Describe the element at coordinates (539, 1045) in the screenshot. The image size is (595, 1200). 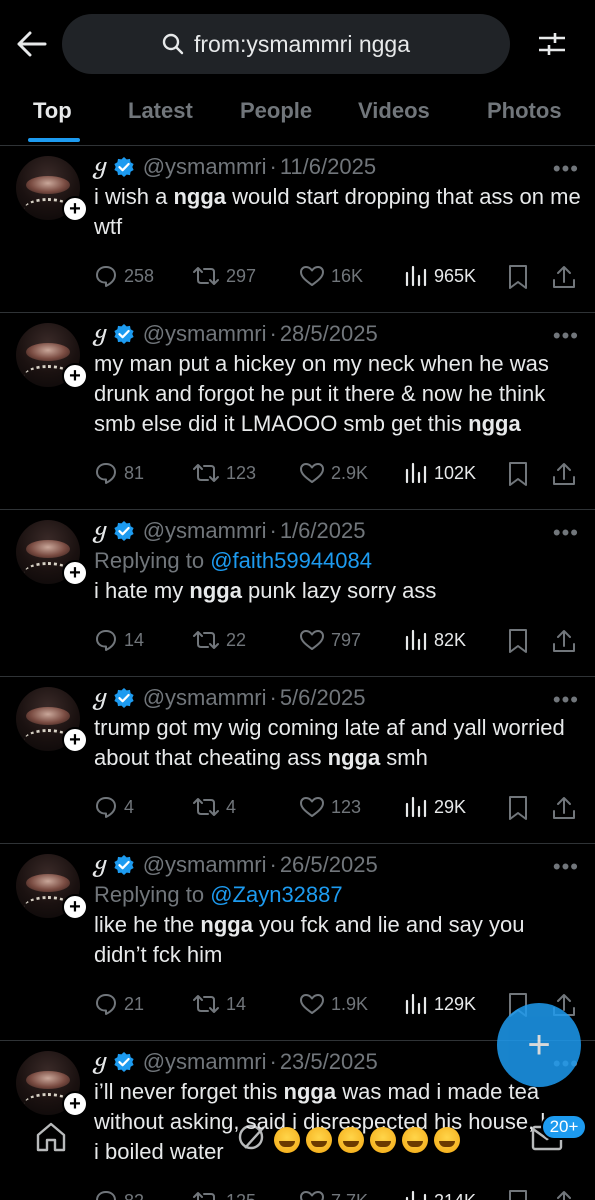
I see `compose-button: +` at that location.